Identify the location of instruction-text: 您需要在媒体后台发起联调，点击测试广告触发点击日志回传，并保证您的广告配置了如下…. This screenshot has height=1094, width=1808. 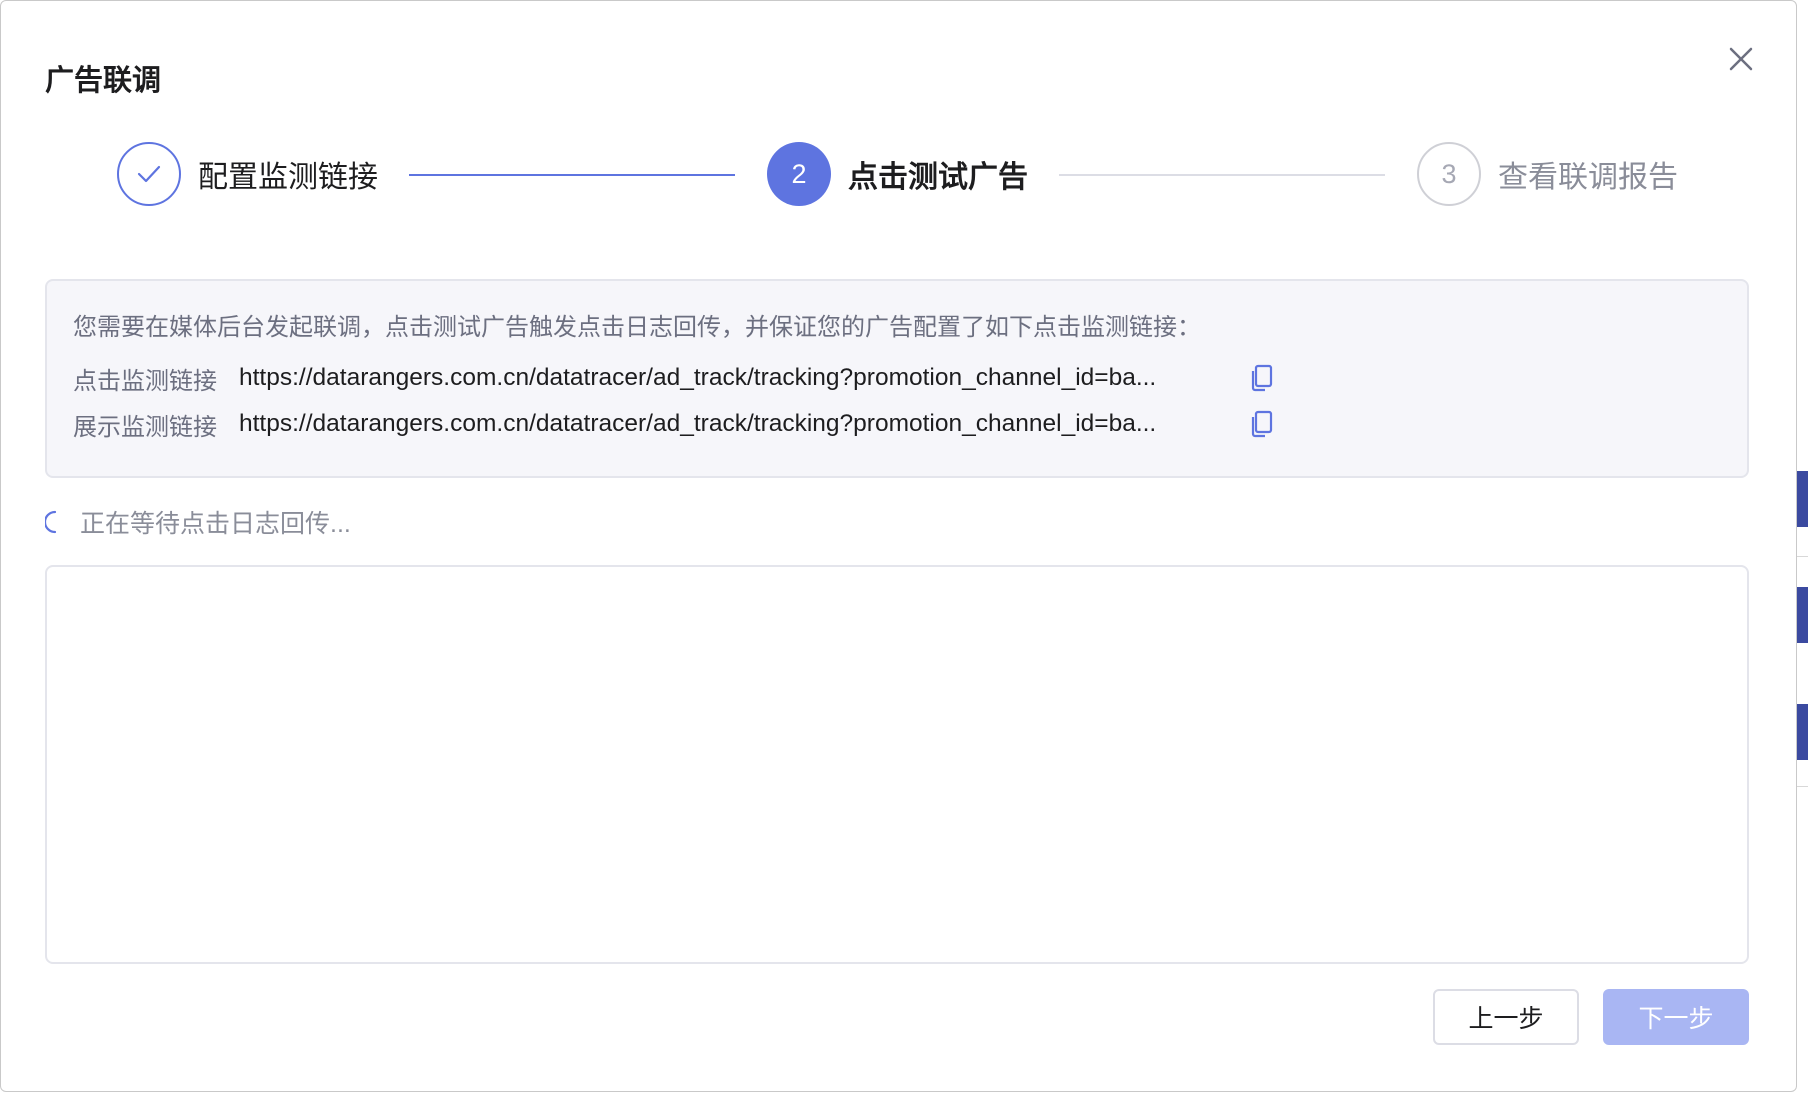
(637, 327).